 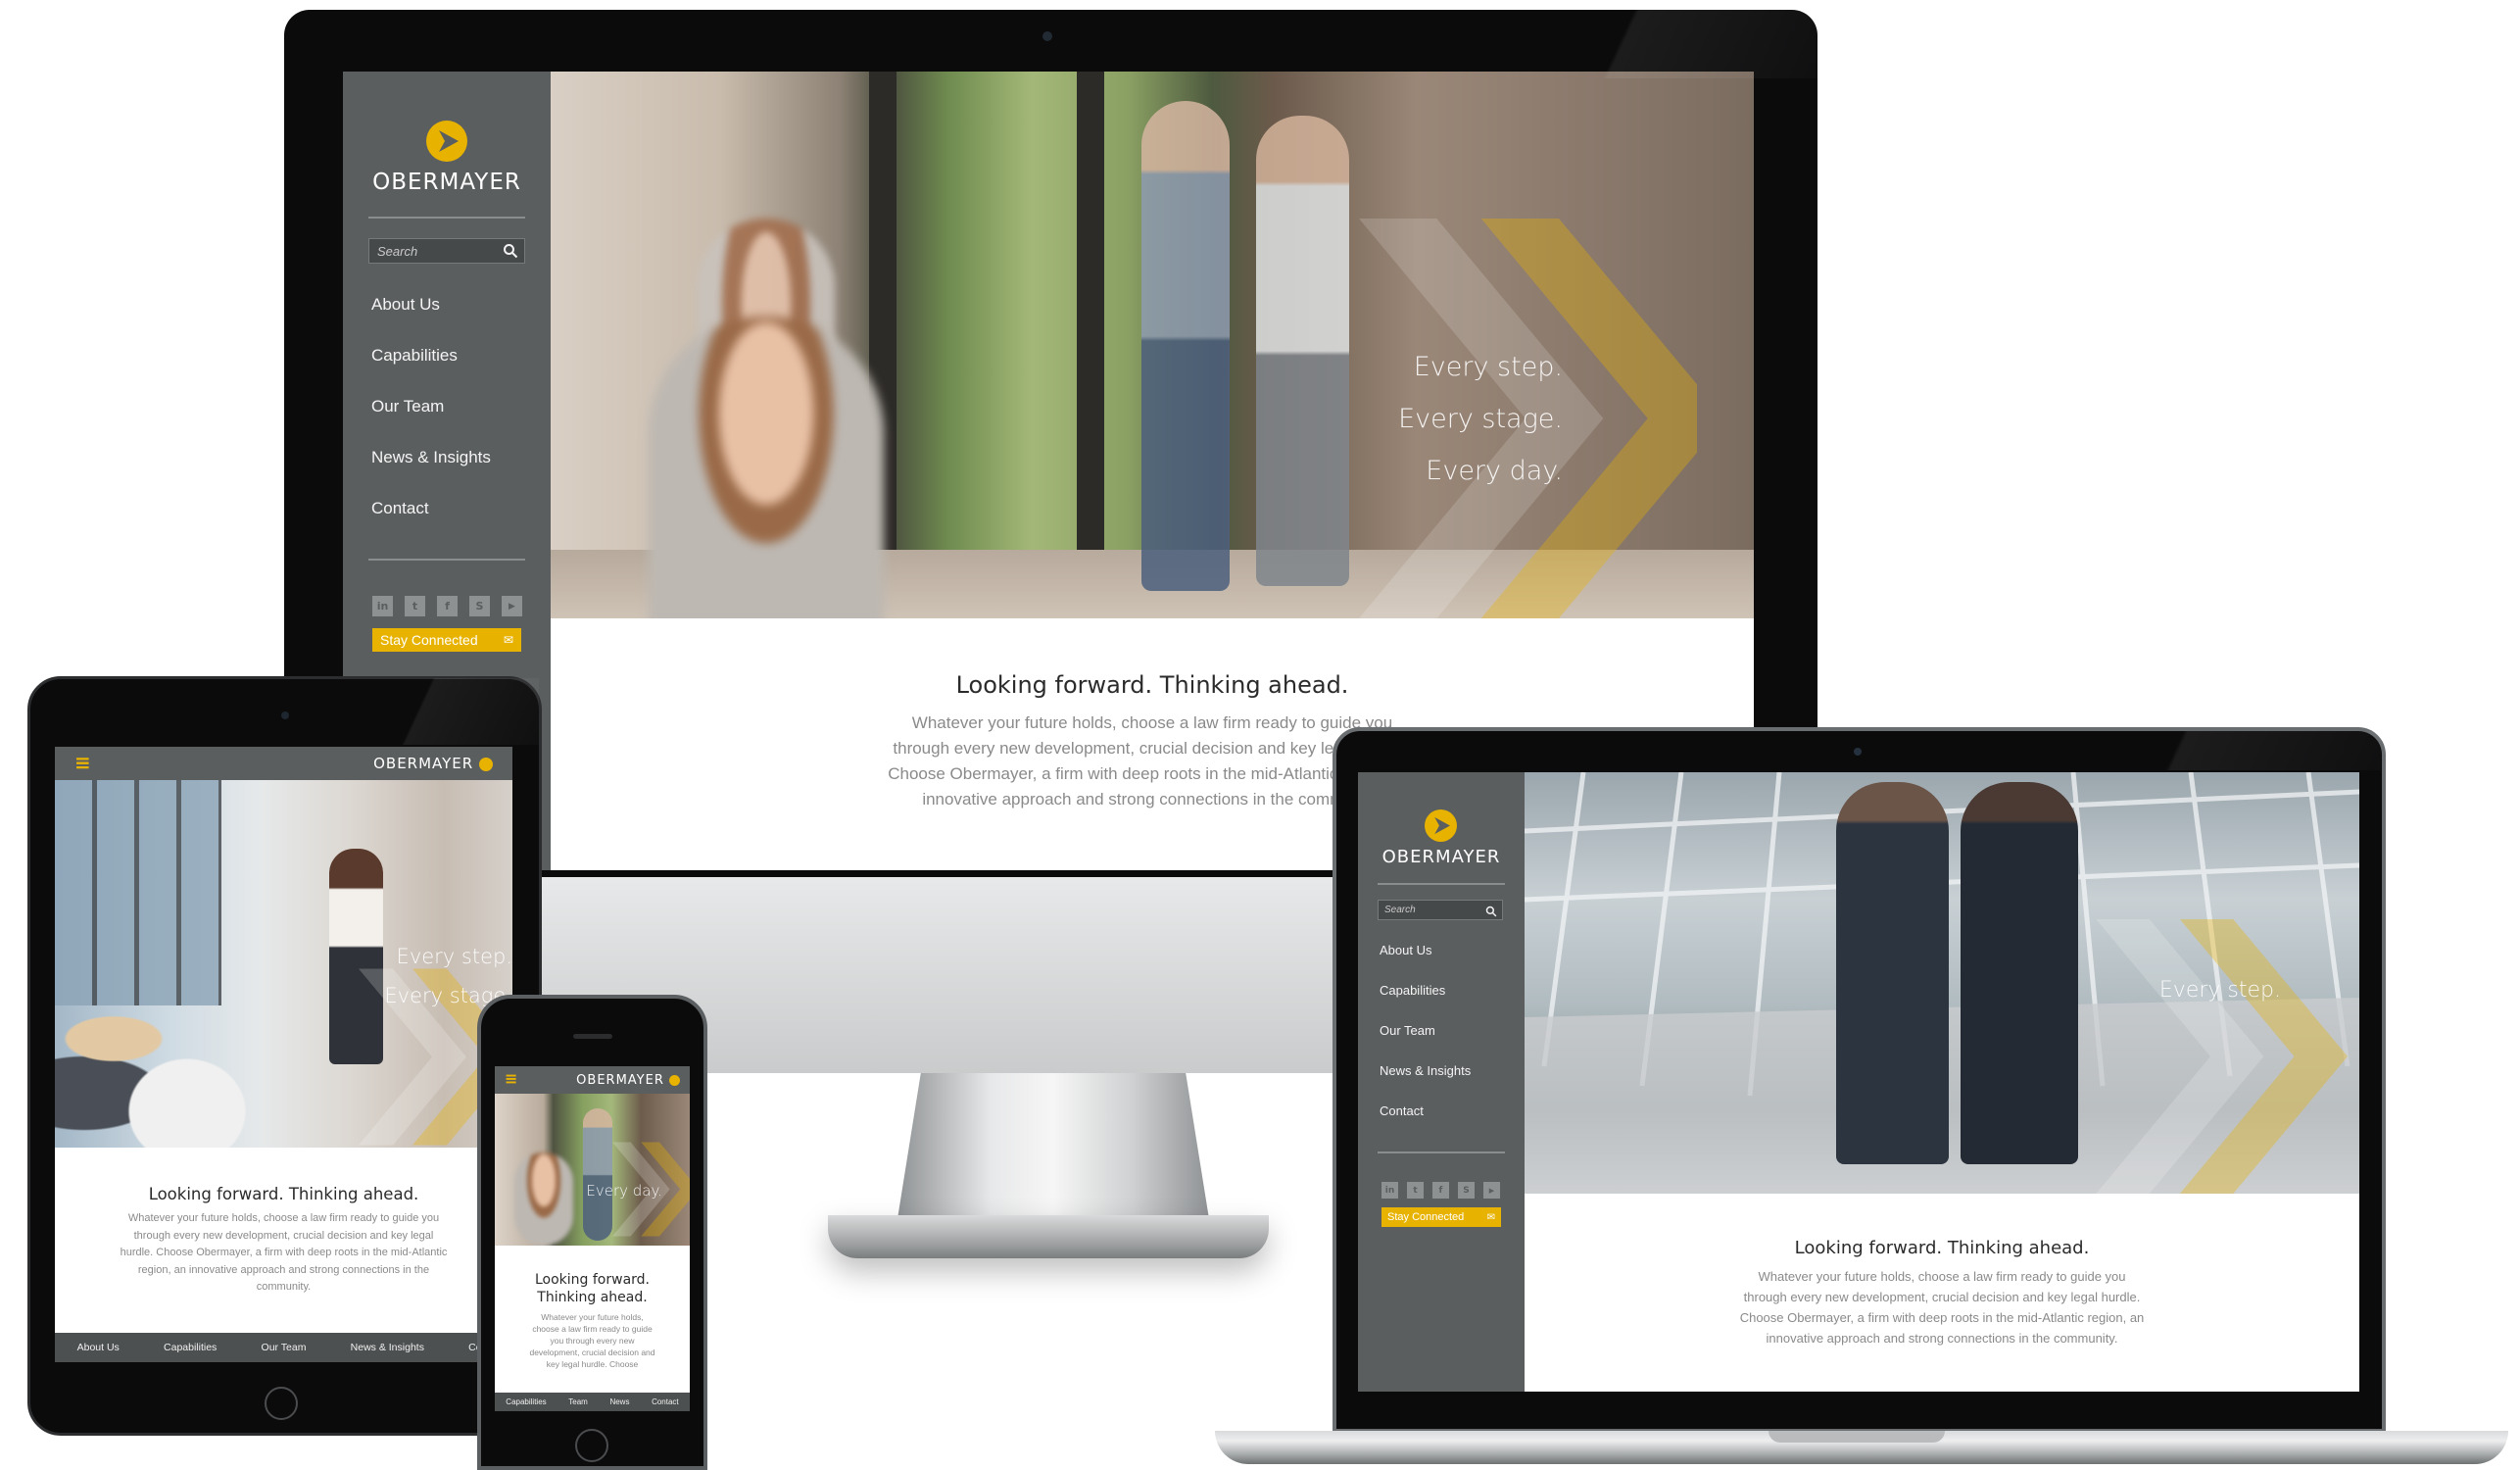 I want to click on businessman-figure-left, so click(x=1892, y=973).